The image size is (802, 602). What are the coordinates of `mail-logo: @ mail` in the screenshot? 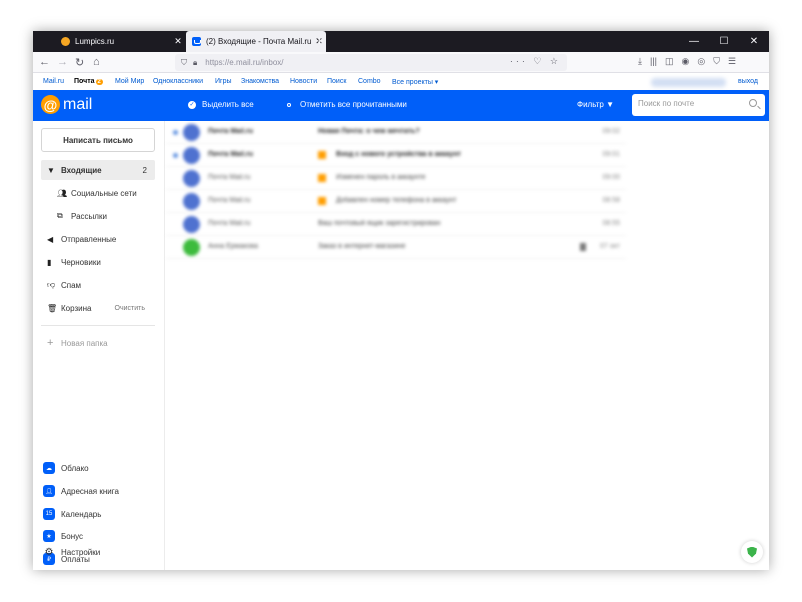 It's located at (66, 104).